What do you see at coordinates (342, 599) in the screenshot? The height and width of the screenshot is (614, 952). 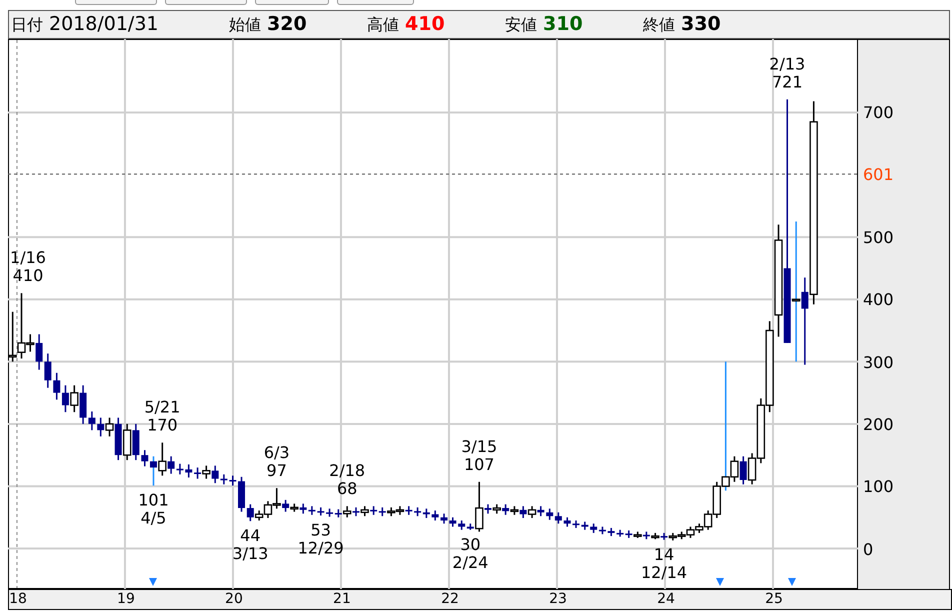 I see `axis-label: 21` at bounding box center [342, 599].